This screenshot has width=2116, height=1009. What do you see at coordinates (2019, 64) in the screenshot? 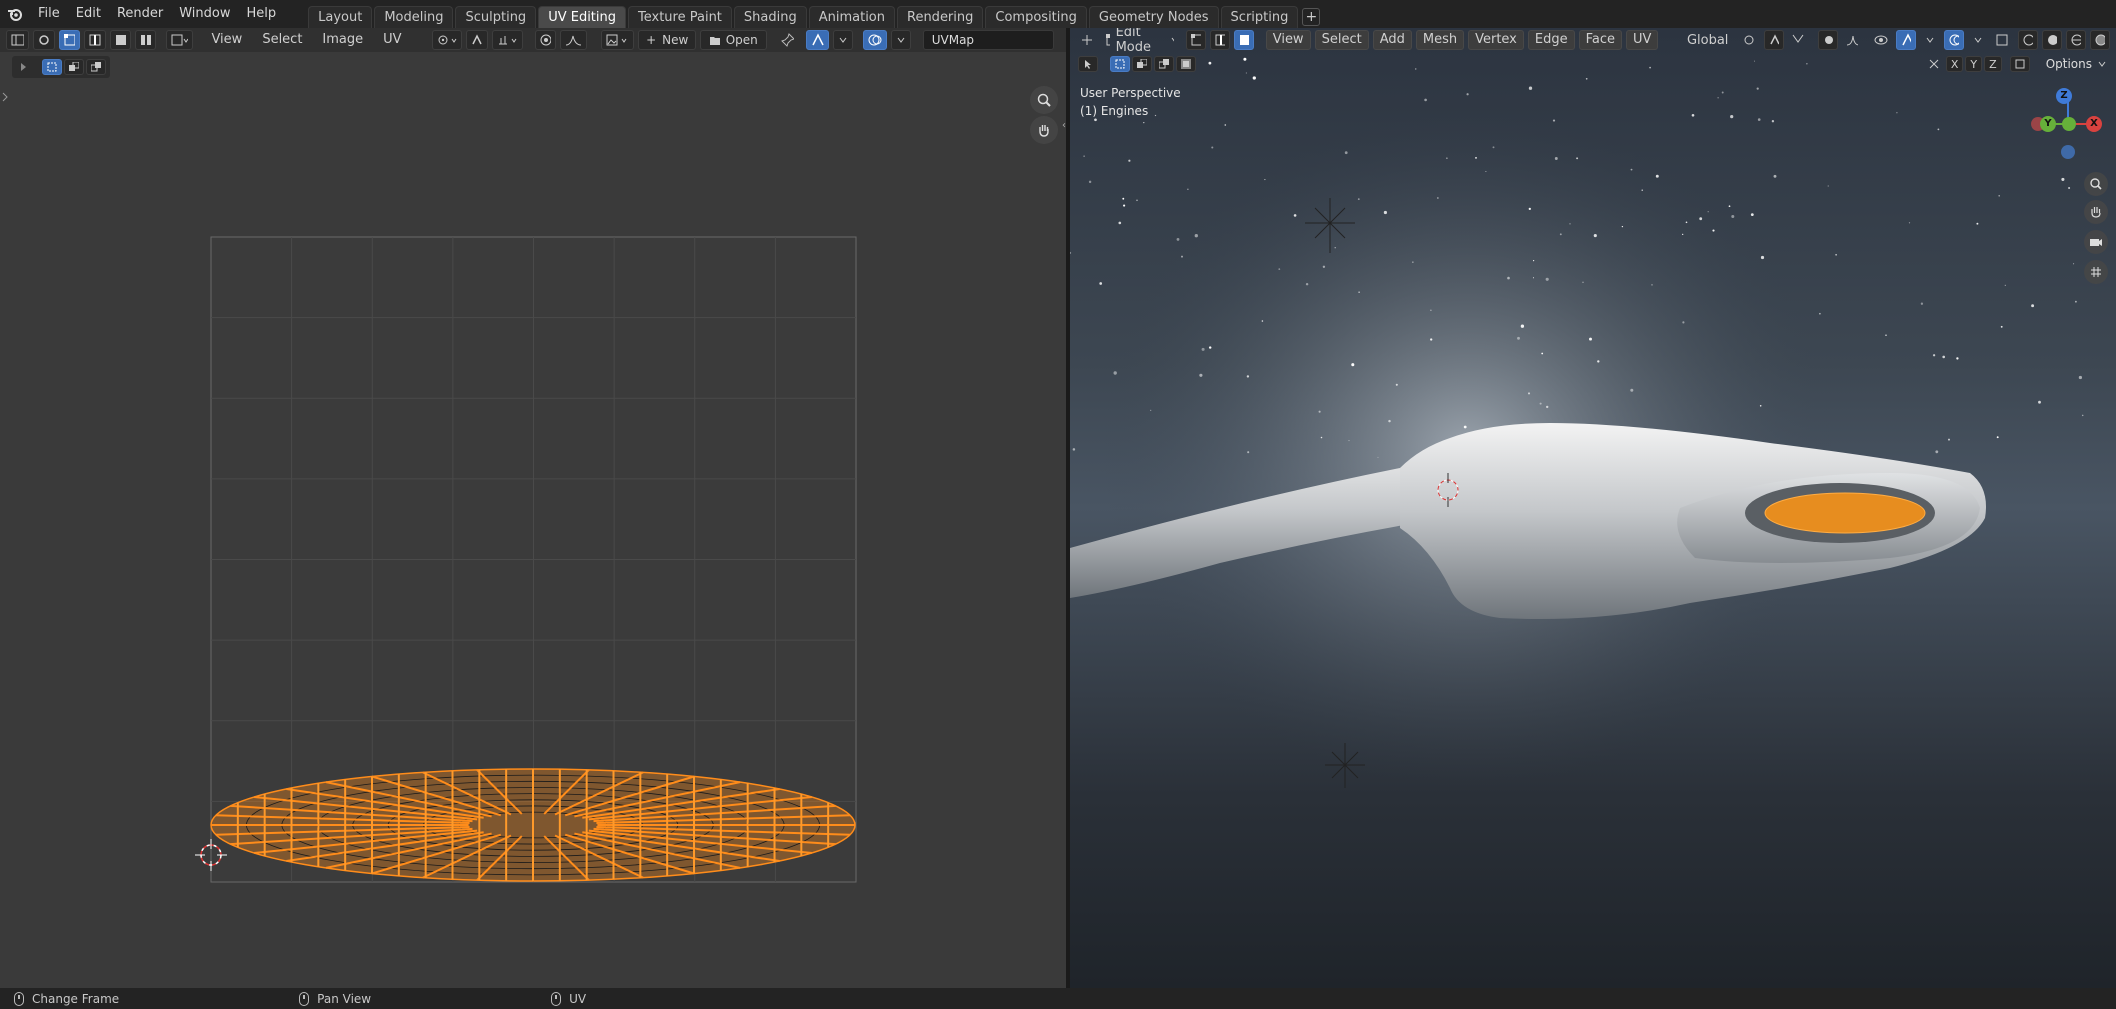
I see `auto-merge-icon` at bounding box center [2019, 64].